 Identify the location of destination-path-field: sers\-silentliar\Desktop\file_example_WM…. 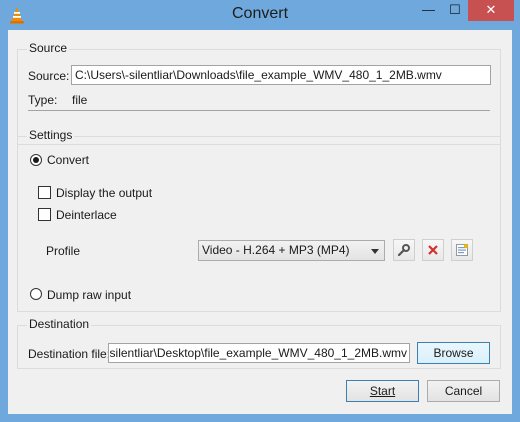
(259, 353).